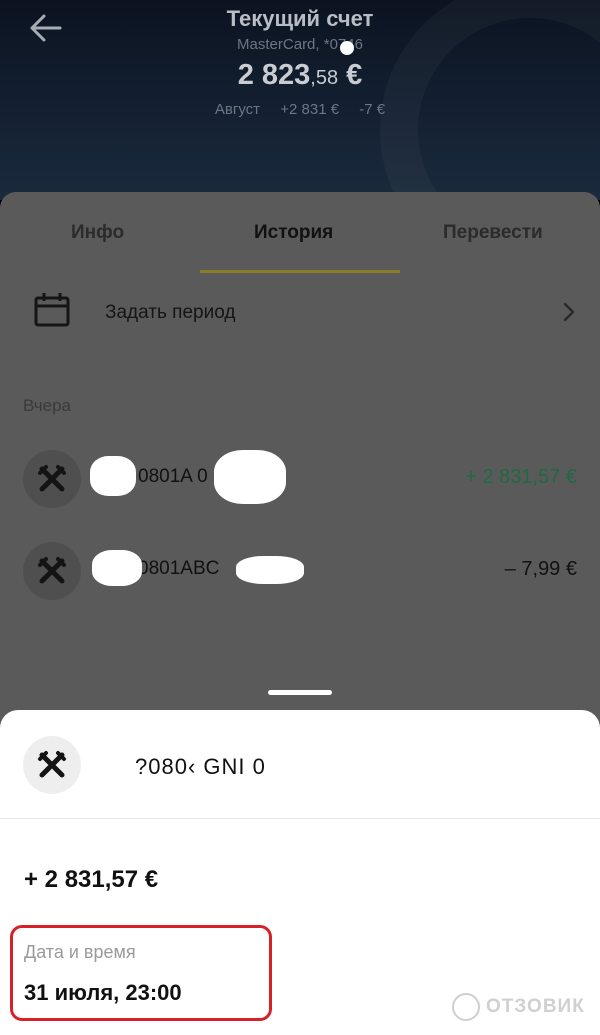 This screenshot has width=600, height=1035. I want to click on transaction-amount: + 2 831,57 €, so click(521, 477).